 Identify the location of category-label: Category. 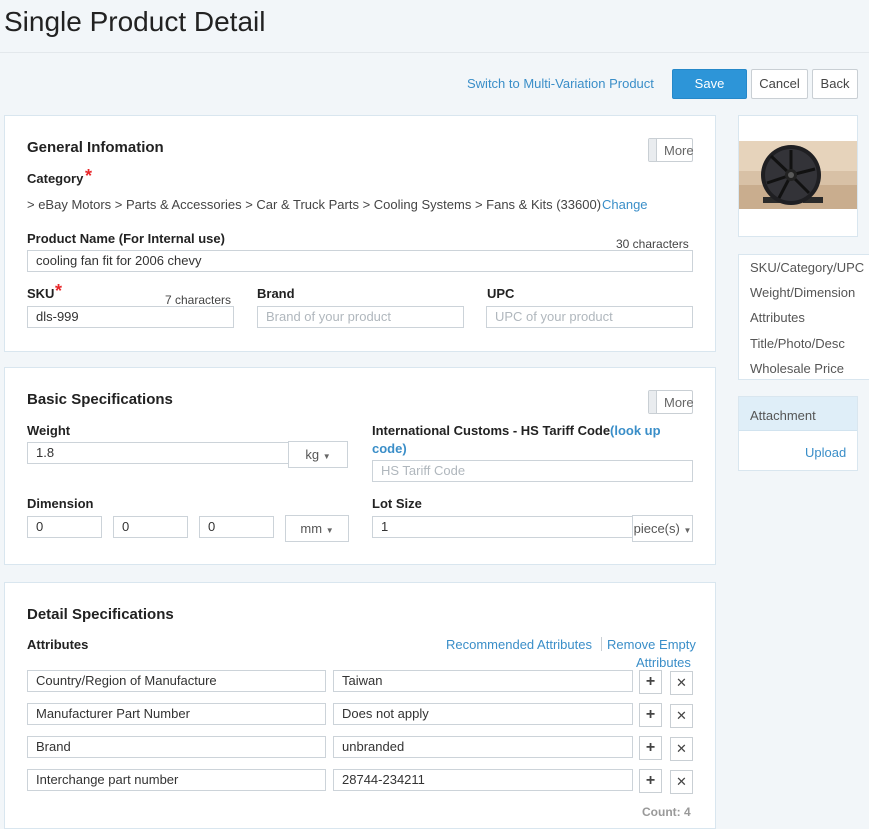
(55, 178).